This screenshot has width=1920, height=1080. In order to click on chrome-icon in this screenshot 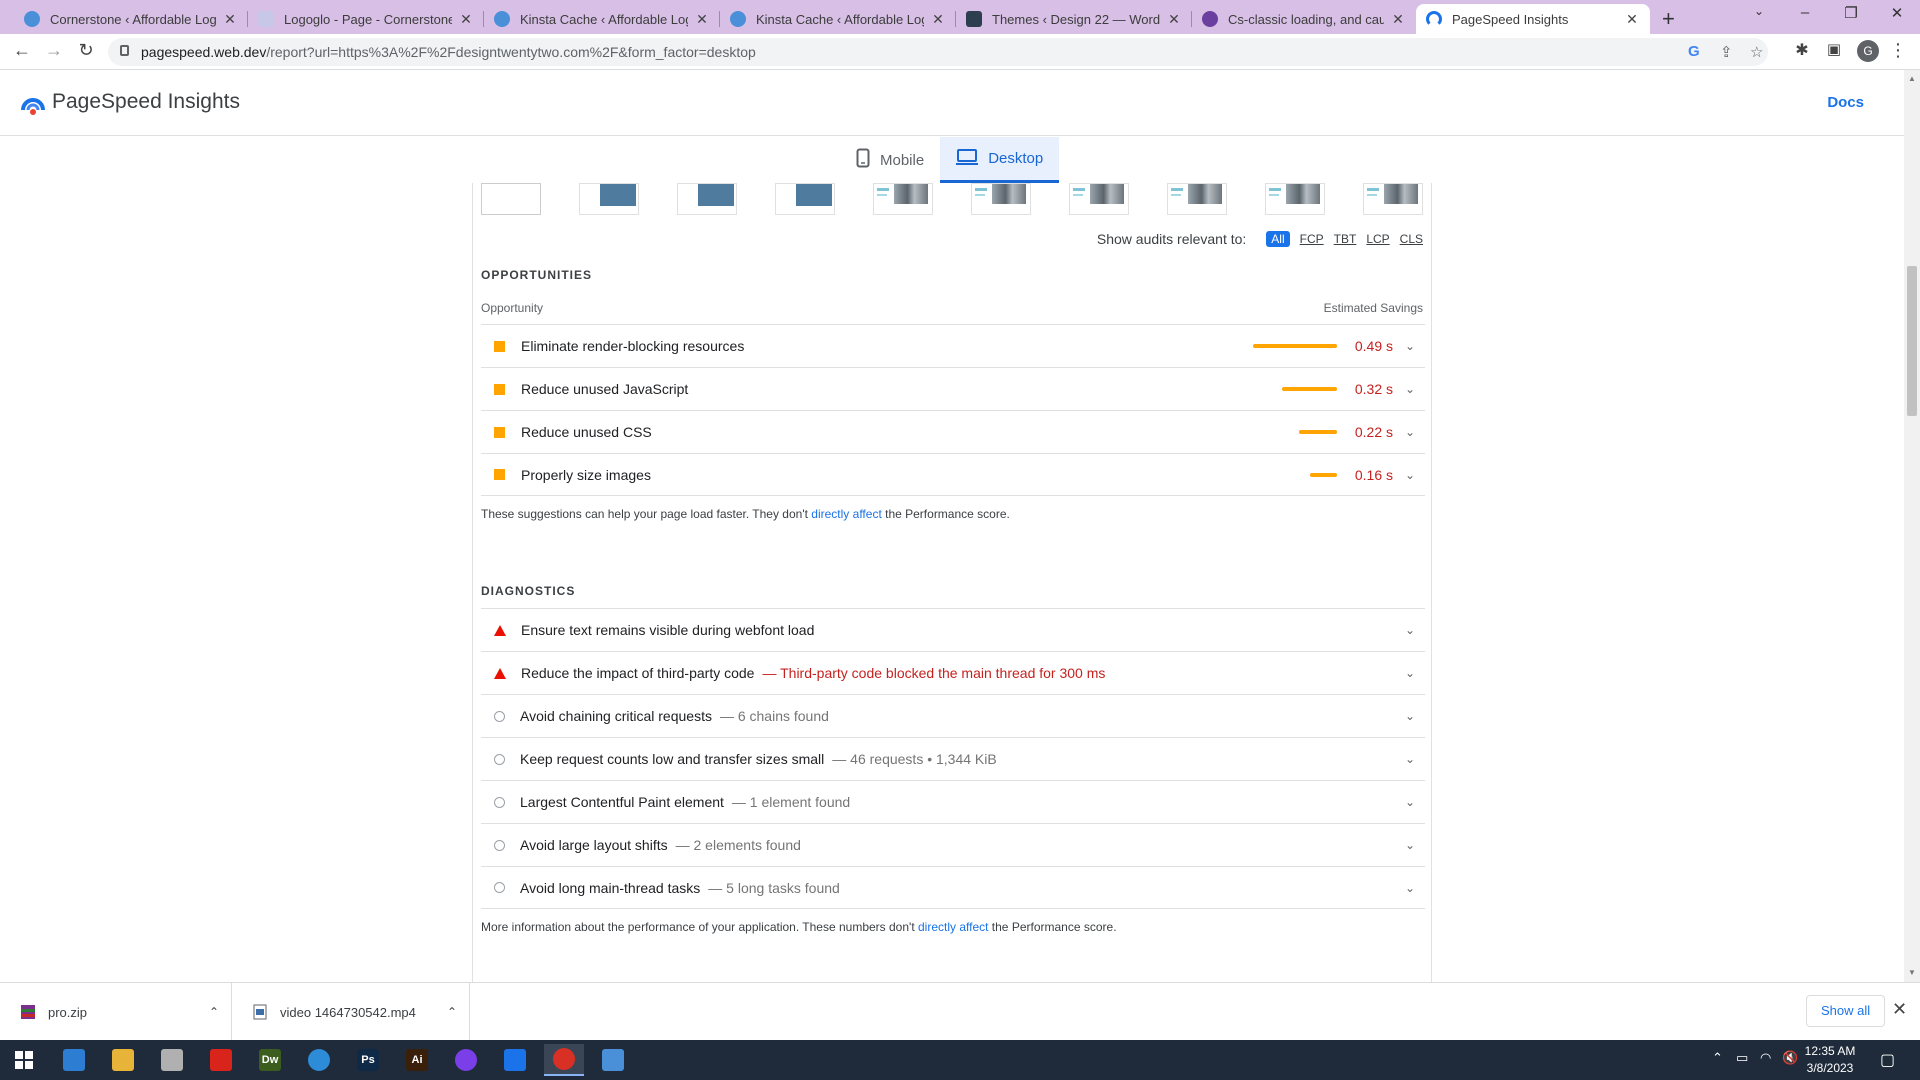, I will do `click(564, 1059)`.